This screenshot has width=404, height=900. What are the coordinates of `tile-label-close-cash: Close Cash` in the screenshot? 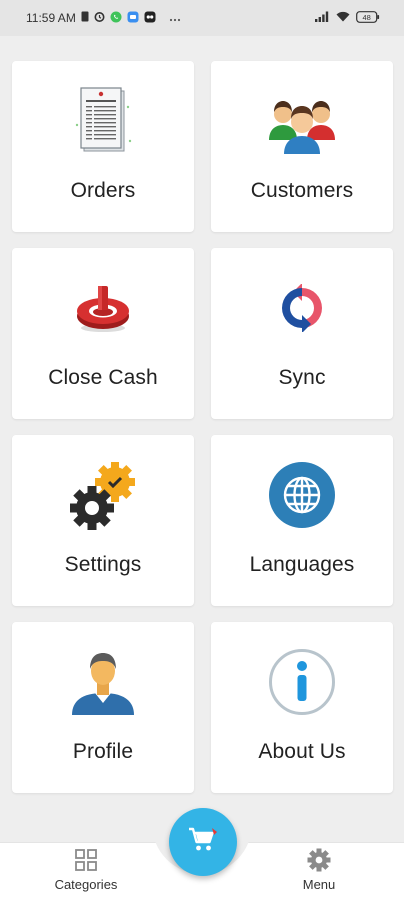 It's located at (103, 377).